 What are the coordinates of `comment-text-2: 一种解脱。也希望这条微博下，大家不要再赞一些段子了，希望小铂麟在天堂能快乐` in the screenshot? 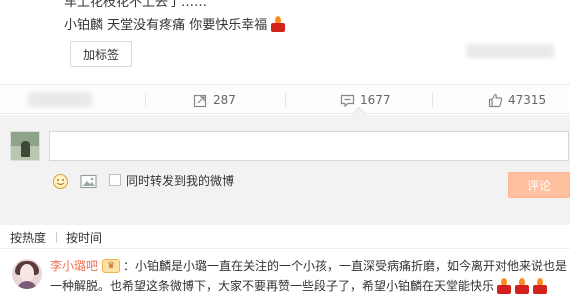 It's located at (272, 286).